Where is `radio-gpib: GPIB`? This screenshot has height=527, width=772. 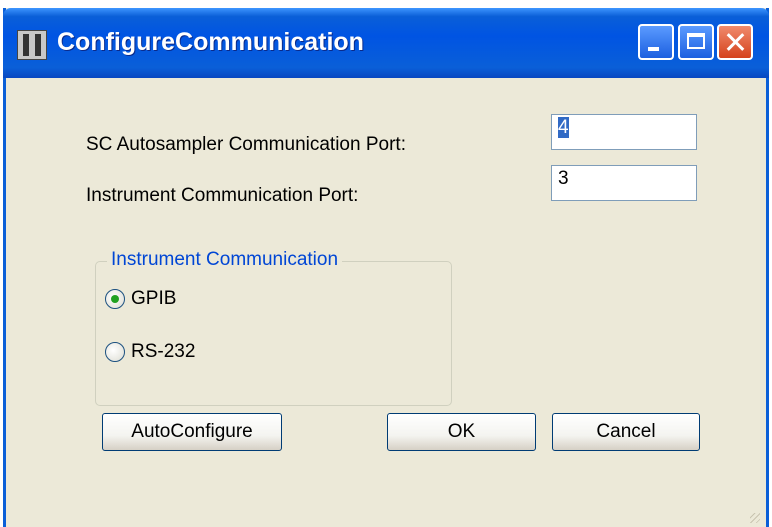 radio-gpib: GPIB is located at coordinates (140, 299).